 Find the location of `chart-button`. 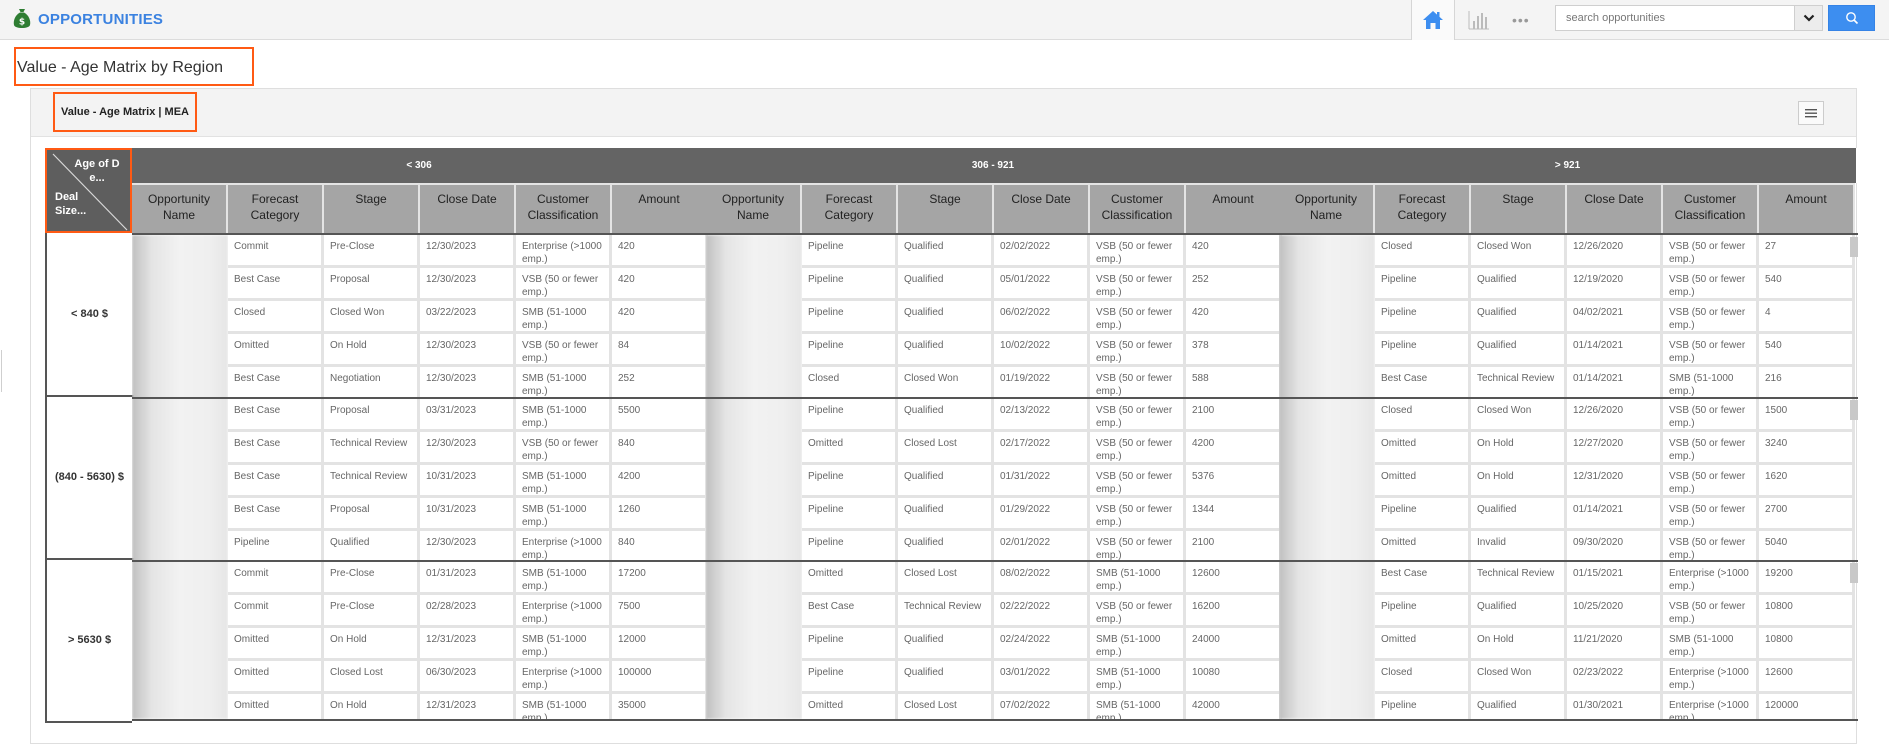

chart-button is located at coordinates (1479, 20).